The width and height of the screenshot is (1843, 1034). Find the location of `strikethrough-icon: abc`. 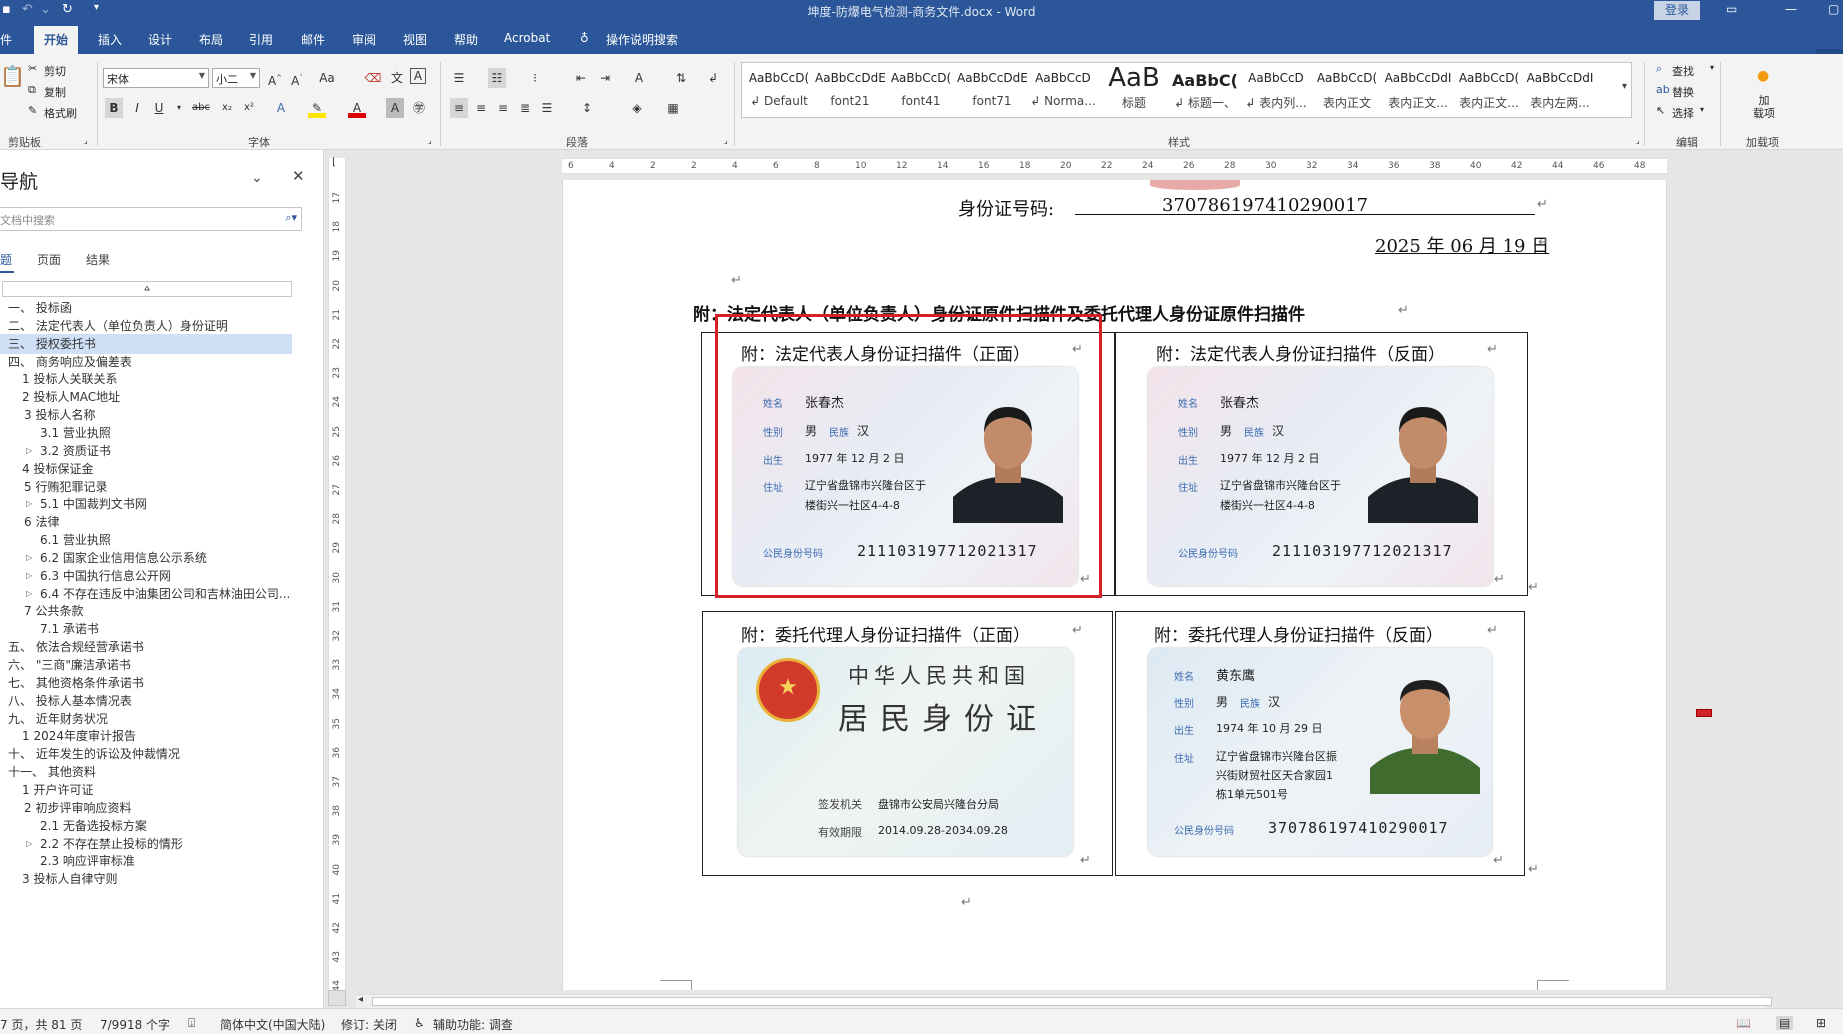

strikethrough-icon: abc is located at coordinates (201, 108).